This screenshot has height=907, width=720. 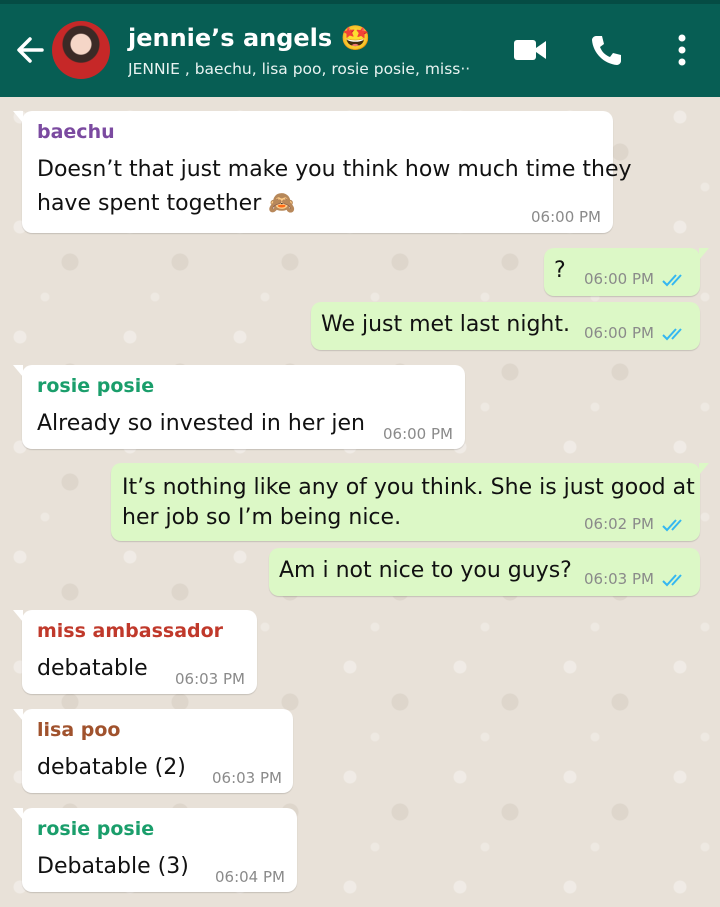 What do you see at coordinates (166, 203) in the screenshot?
I see `message-text: have spent together 🙈` at bounding box center [166, 203].